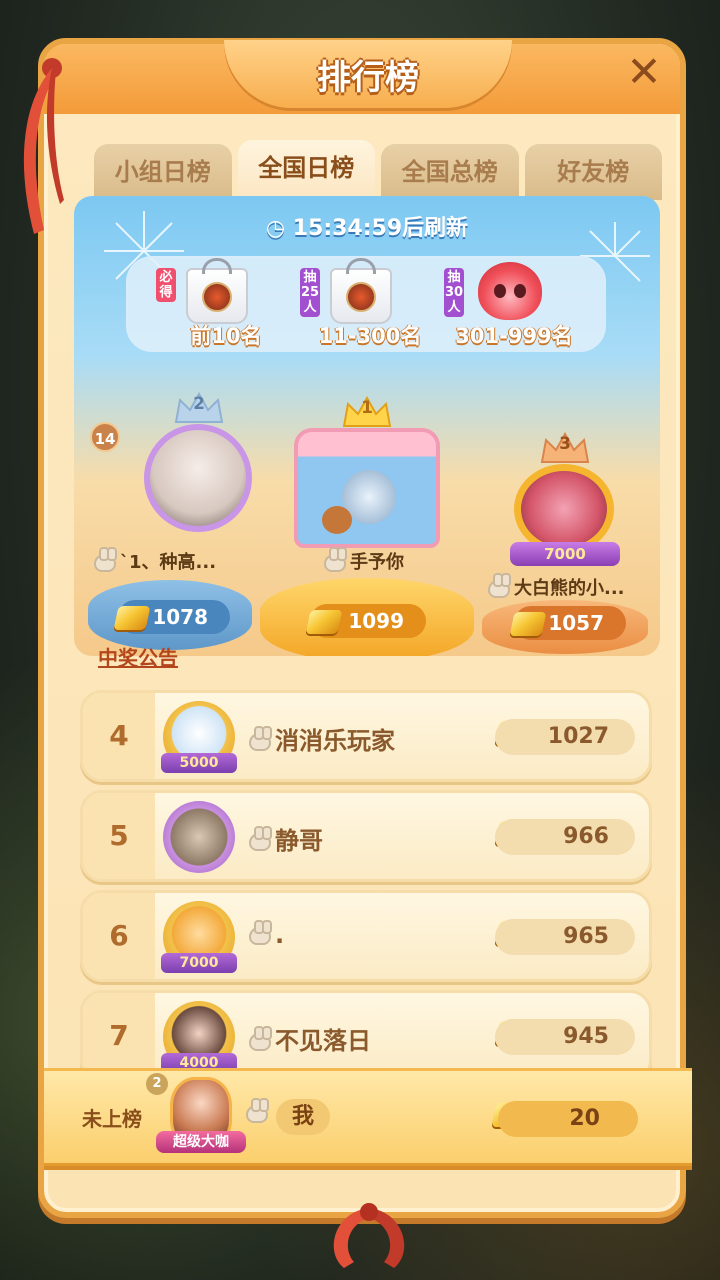  What do you see at coordinates (163, 172) in the screenshot?
I see `tab-group-daily: 小组日榜` at bounding box center [163, 172].